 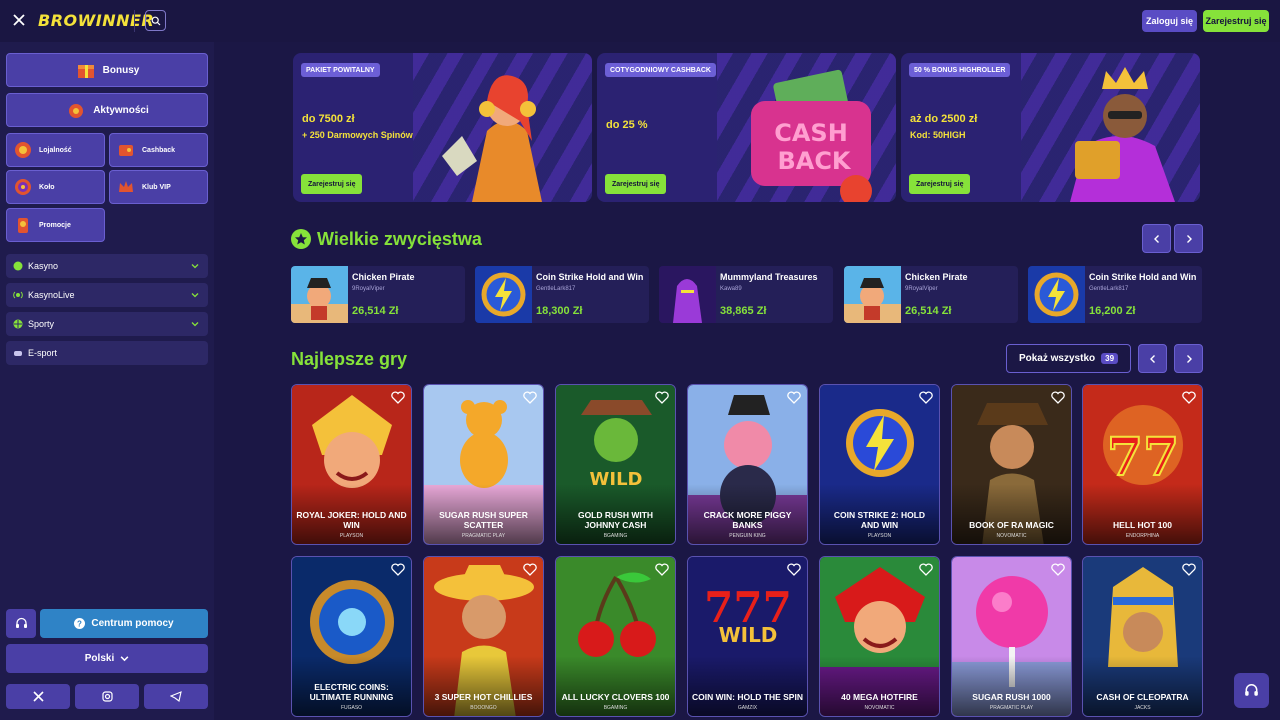 What do you see at coordinates (107, 295) in the screenshot?
I see `sidebar-item-livecasino: KasynoLive` at bounding box center [107, 295].